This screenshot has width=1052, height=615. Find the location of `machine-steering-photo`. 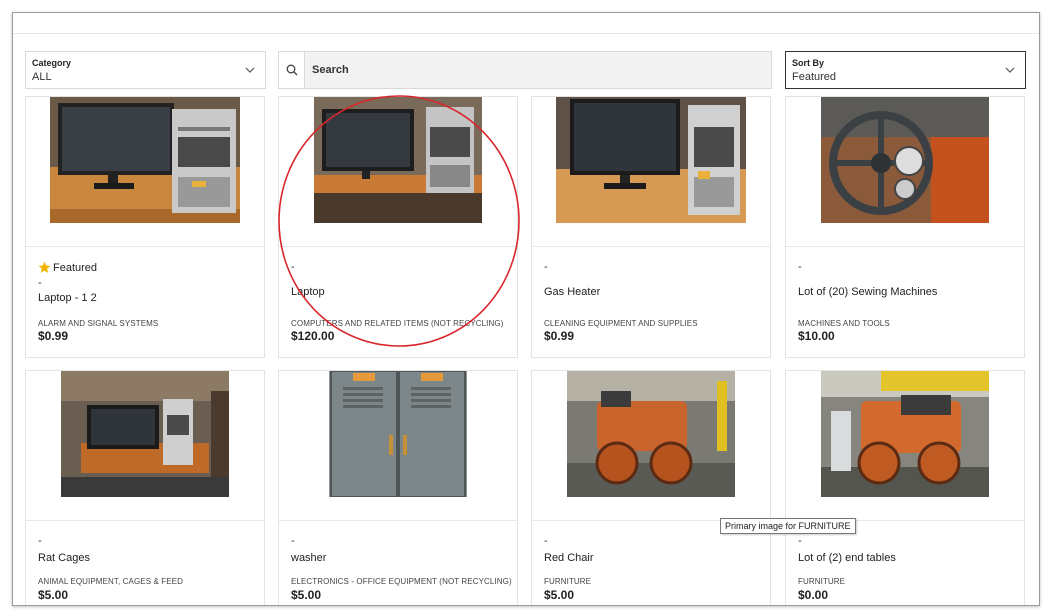

machine-steering-photo is located at coordinates (905, 160).